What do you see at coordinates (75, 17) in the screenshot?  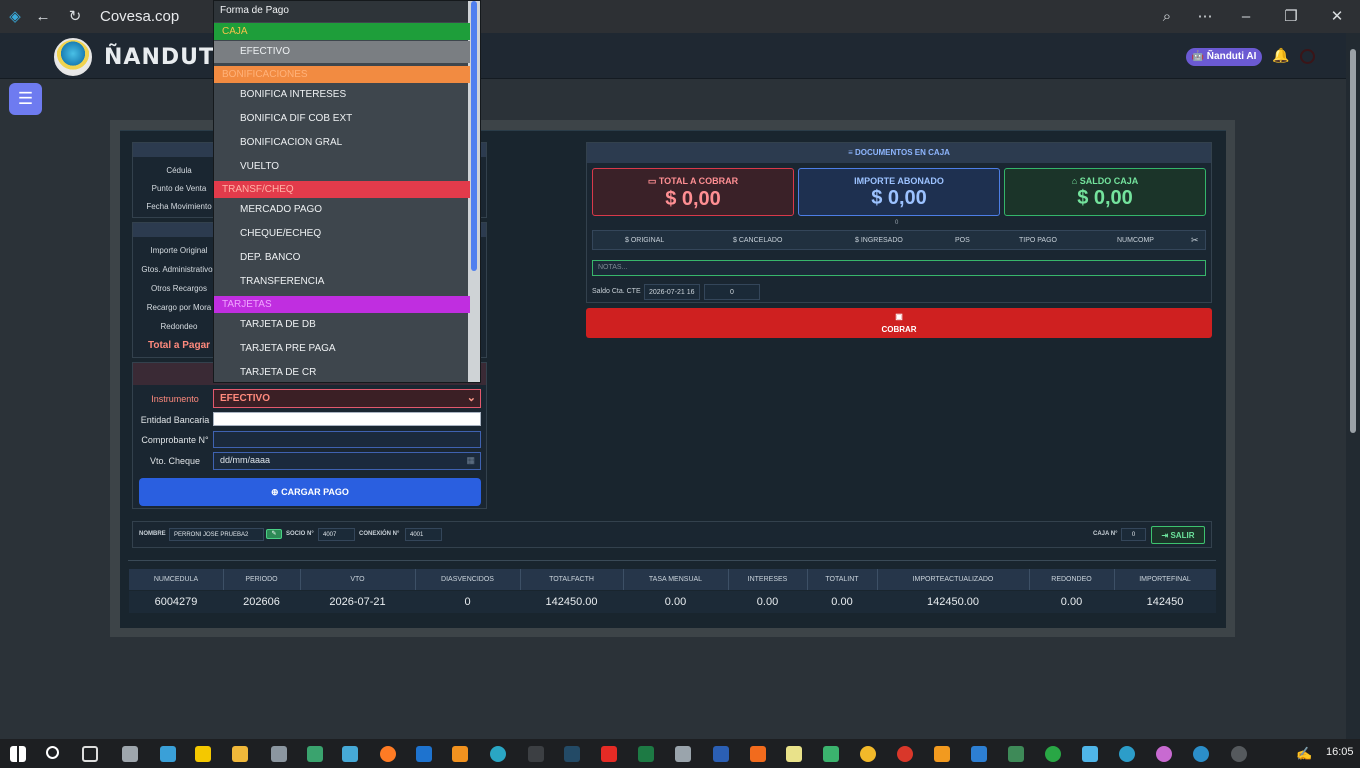 I see `refresh-icon: ↻` at bounding box center [75, 17].